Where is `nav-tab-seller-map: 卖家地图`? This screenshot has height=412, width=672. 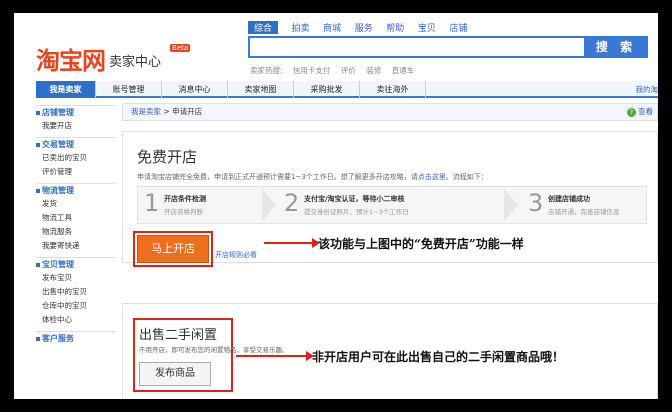 nav-tab-seller-map: 卖家地图 is located at coordinates (261, 89).